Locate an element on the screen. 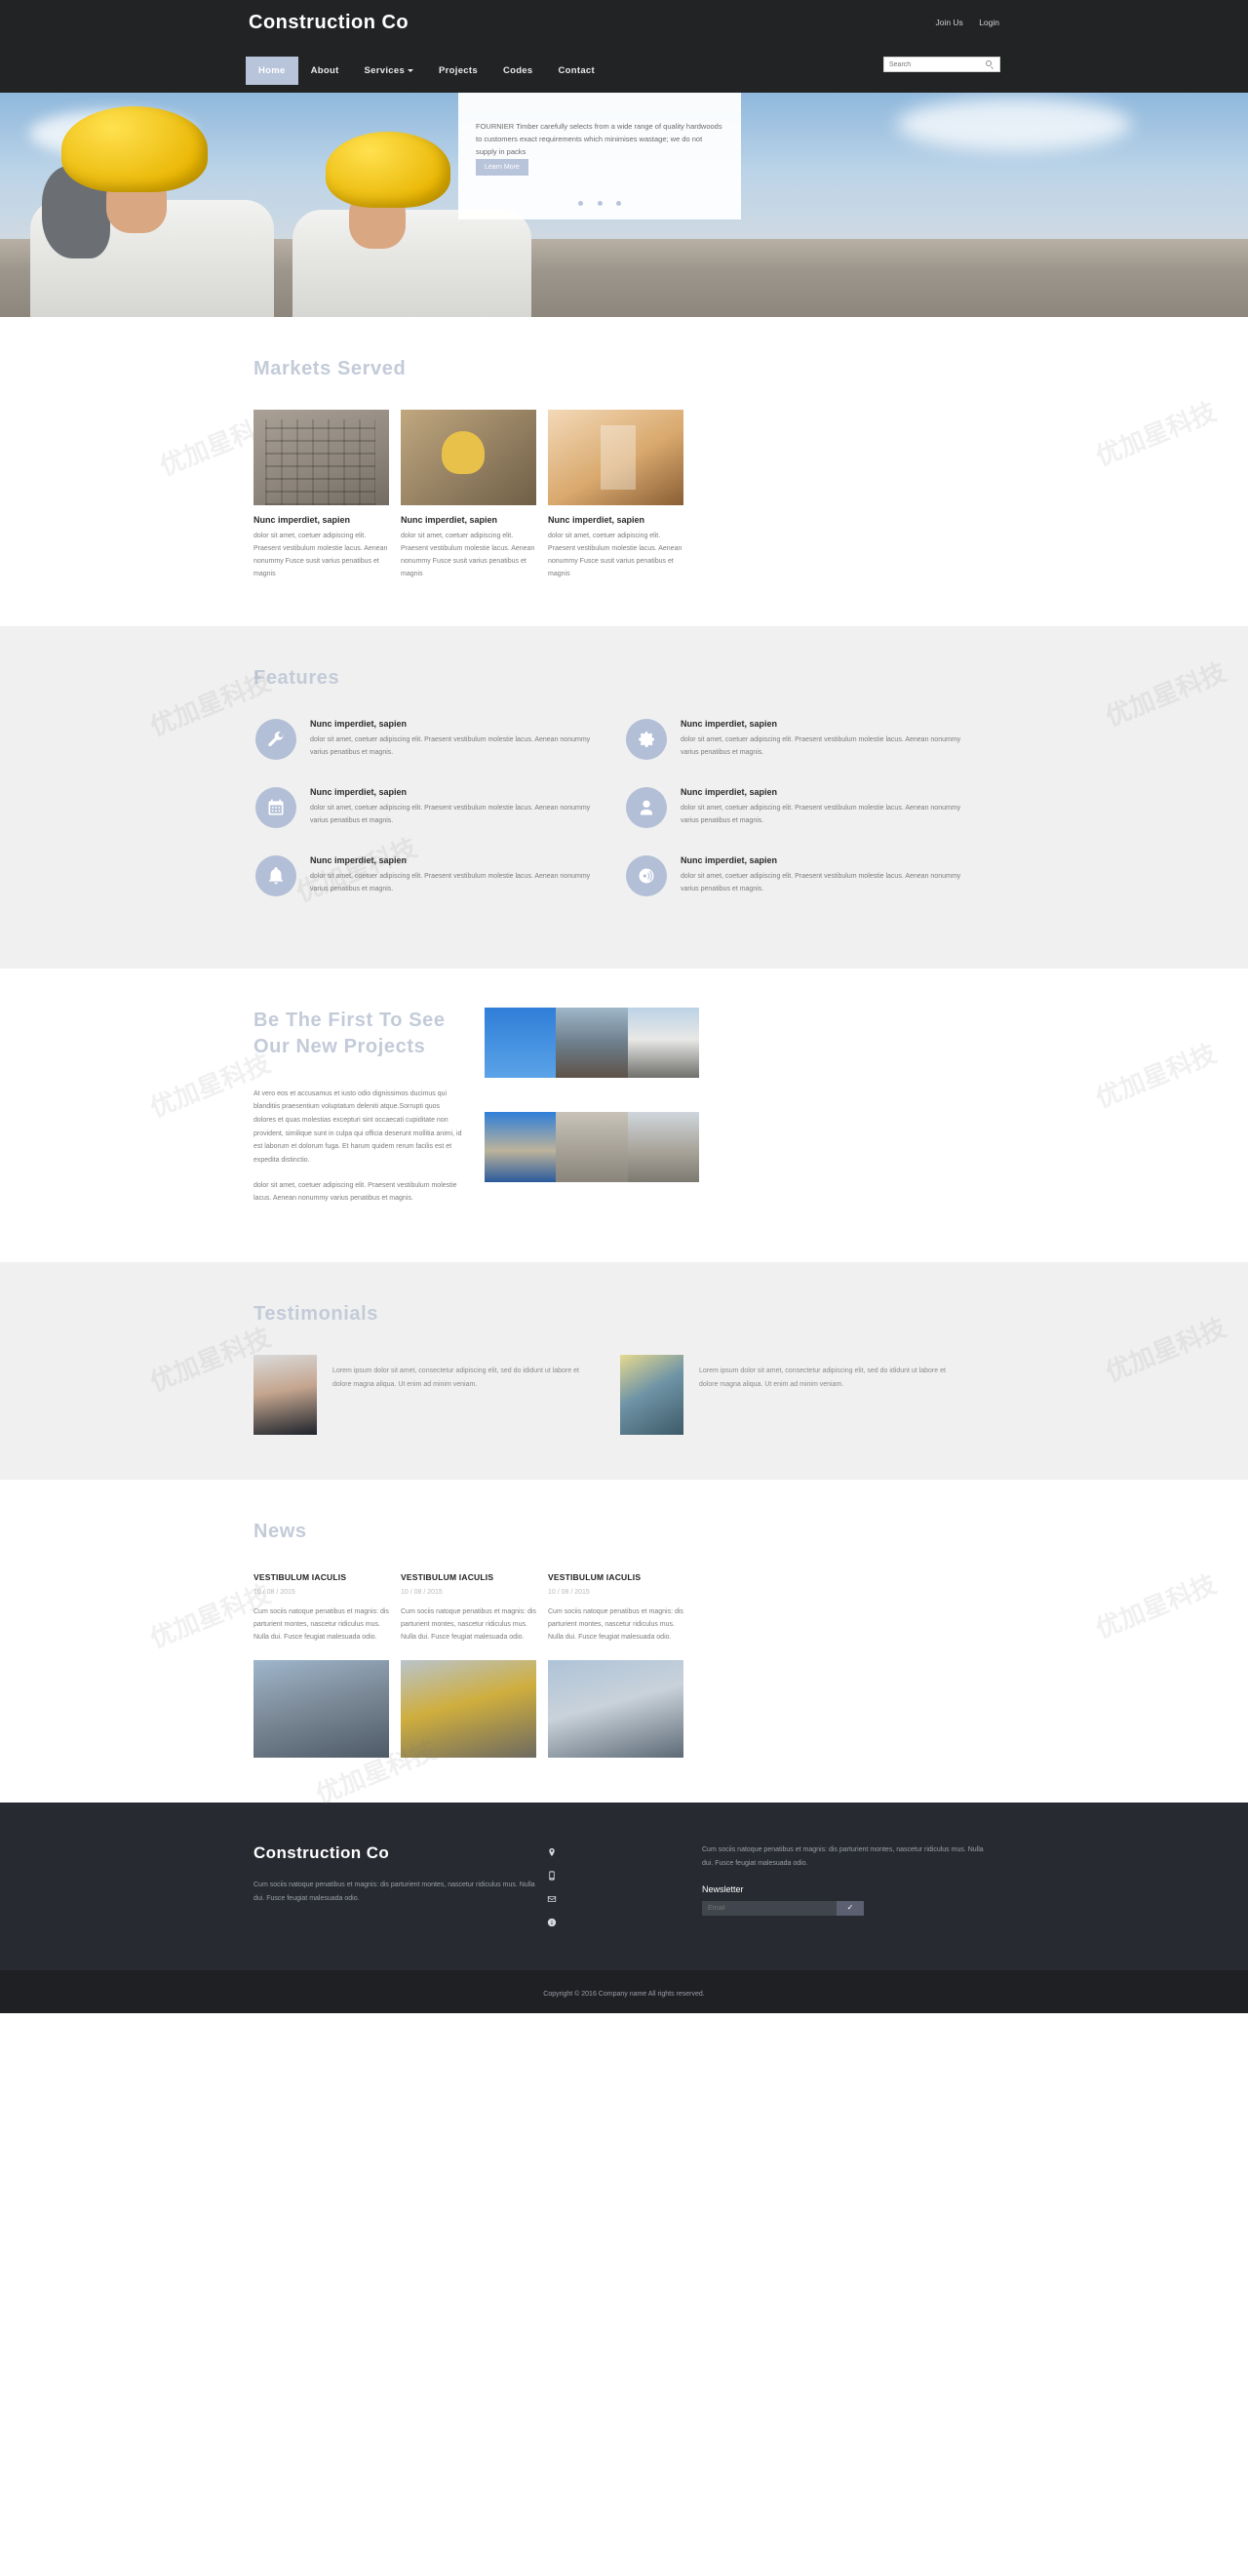  search-box is located at coordinates (941, 64).